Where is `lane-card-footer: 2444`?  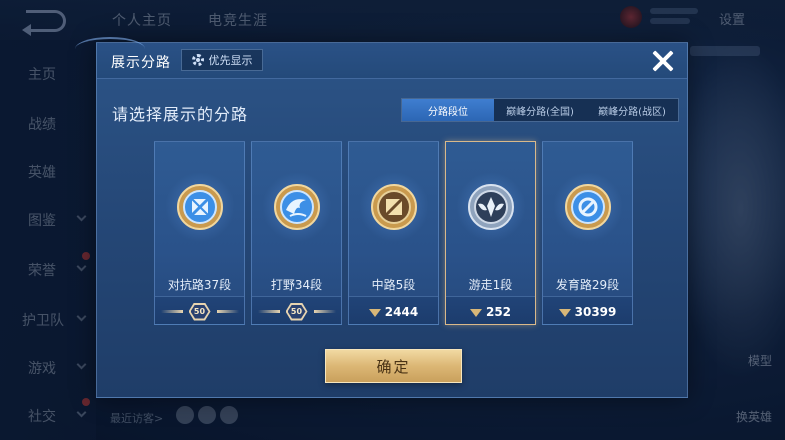
lane-card-footer: 2444 is located at coordinates (393, 310).